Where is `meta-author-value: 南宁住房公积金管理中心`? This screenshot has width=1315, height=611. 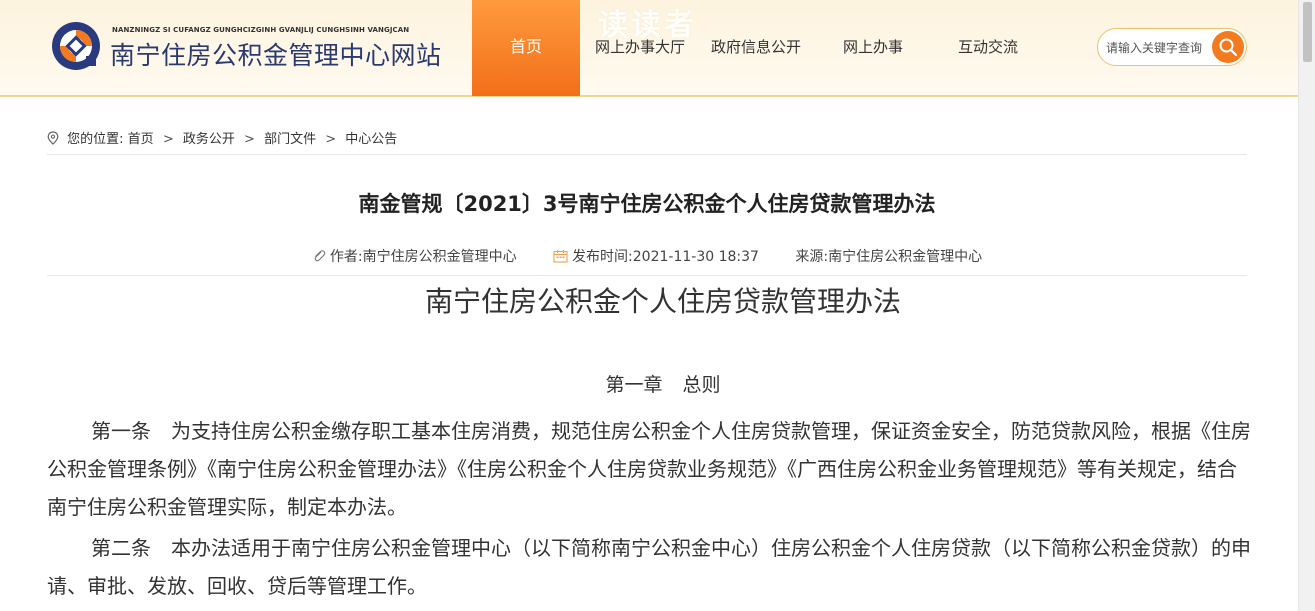
meta-author-value: 南宁住房公积金管理中心 is located at coordinates (439, 257).